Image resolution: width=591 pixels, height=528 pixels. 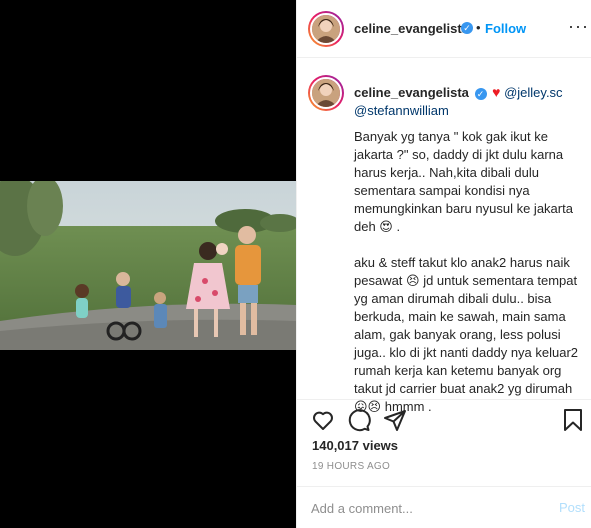 I want to click on bookmark-icon, so click(x=573, y=420).